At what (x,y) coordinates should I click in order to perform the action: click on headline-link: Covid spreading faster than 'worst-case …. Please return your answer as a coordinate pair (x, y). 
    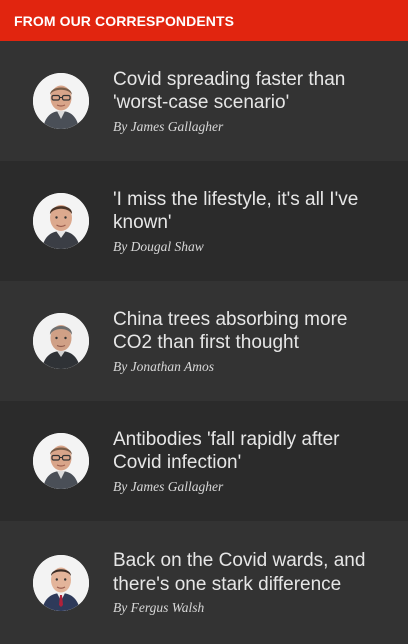
    Looking at the image, I should click on (250, 91).